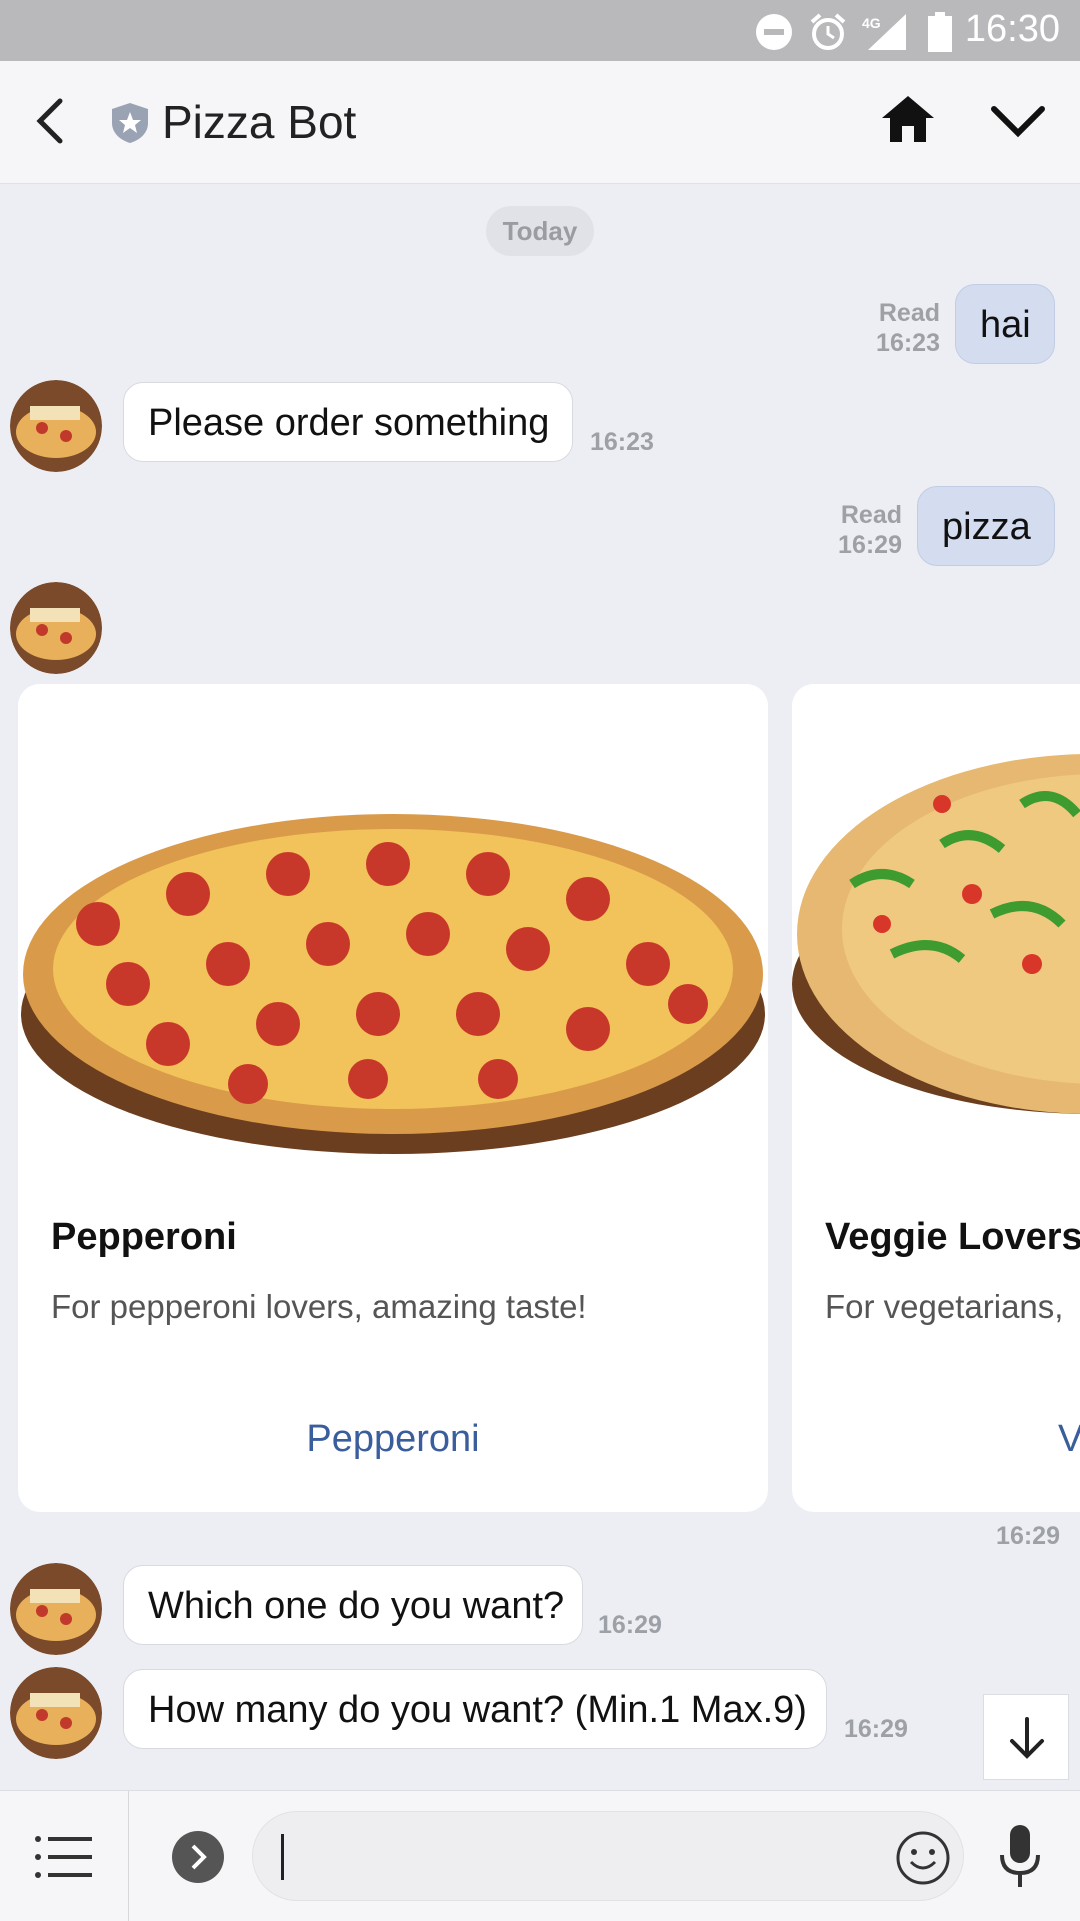 The width and height of the screenshot is (1080, 1921). What do you see at coordinates (540, 30) in the screenshot?
I see `status-bar: 4G 16:30` at bounding box center [540, 30].